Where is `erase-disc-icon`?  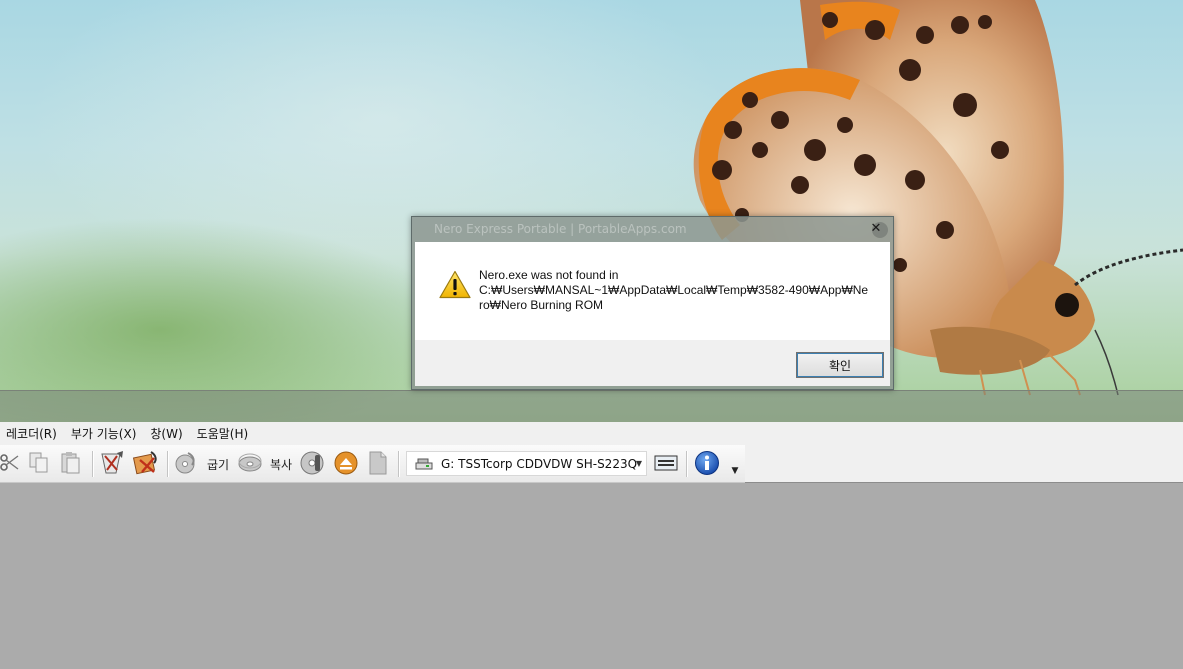
erase-disc-icon is located at coordinates (112, 463).